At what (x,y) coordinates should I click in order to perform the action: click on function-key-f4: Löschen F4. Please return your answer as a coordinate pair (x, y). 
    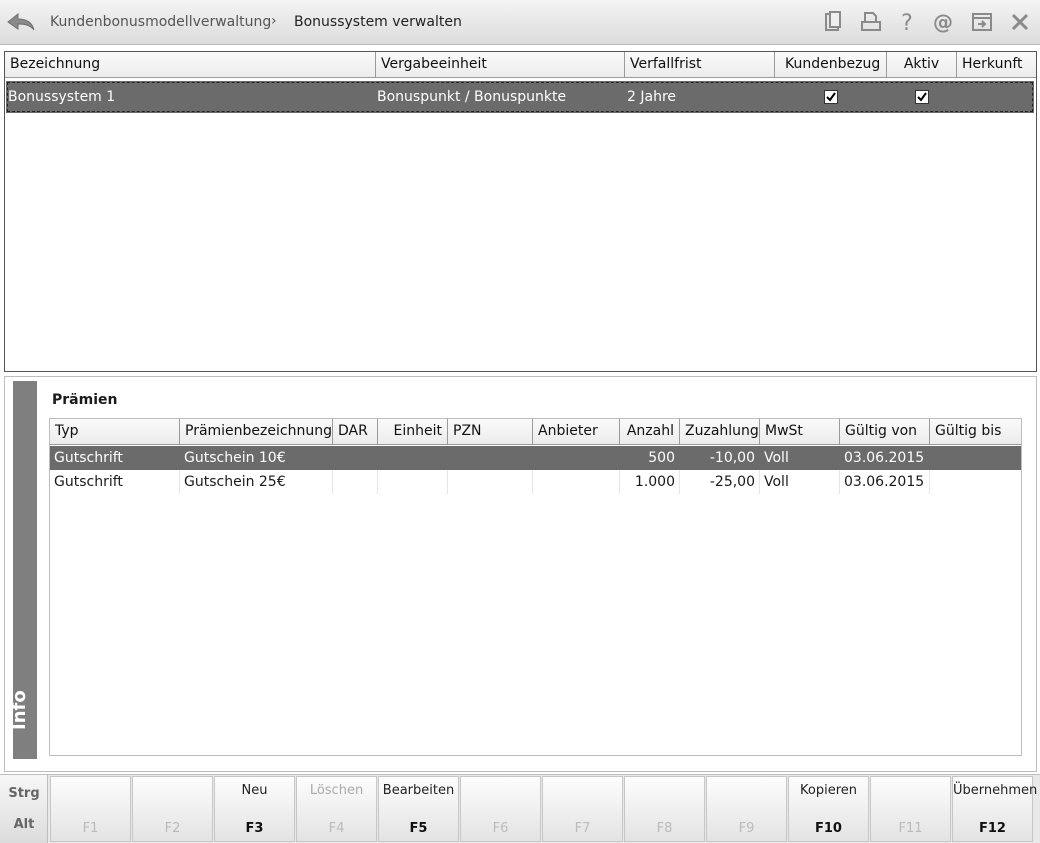
    Looking at the image, I should click on (336, 809).